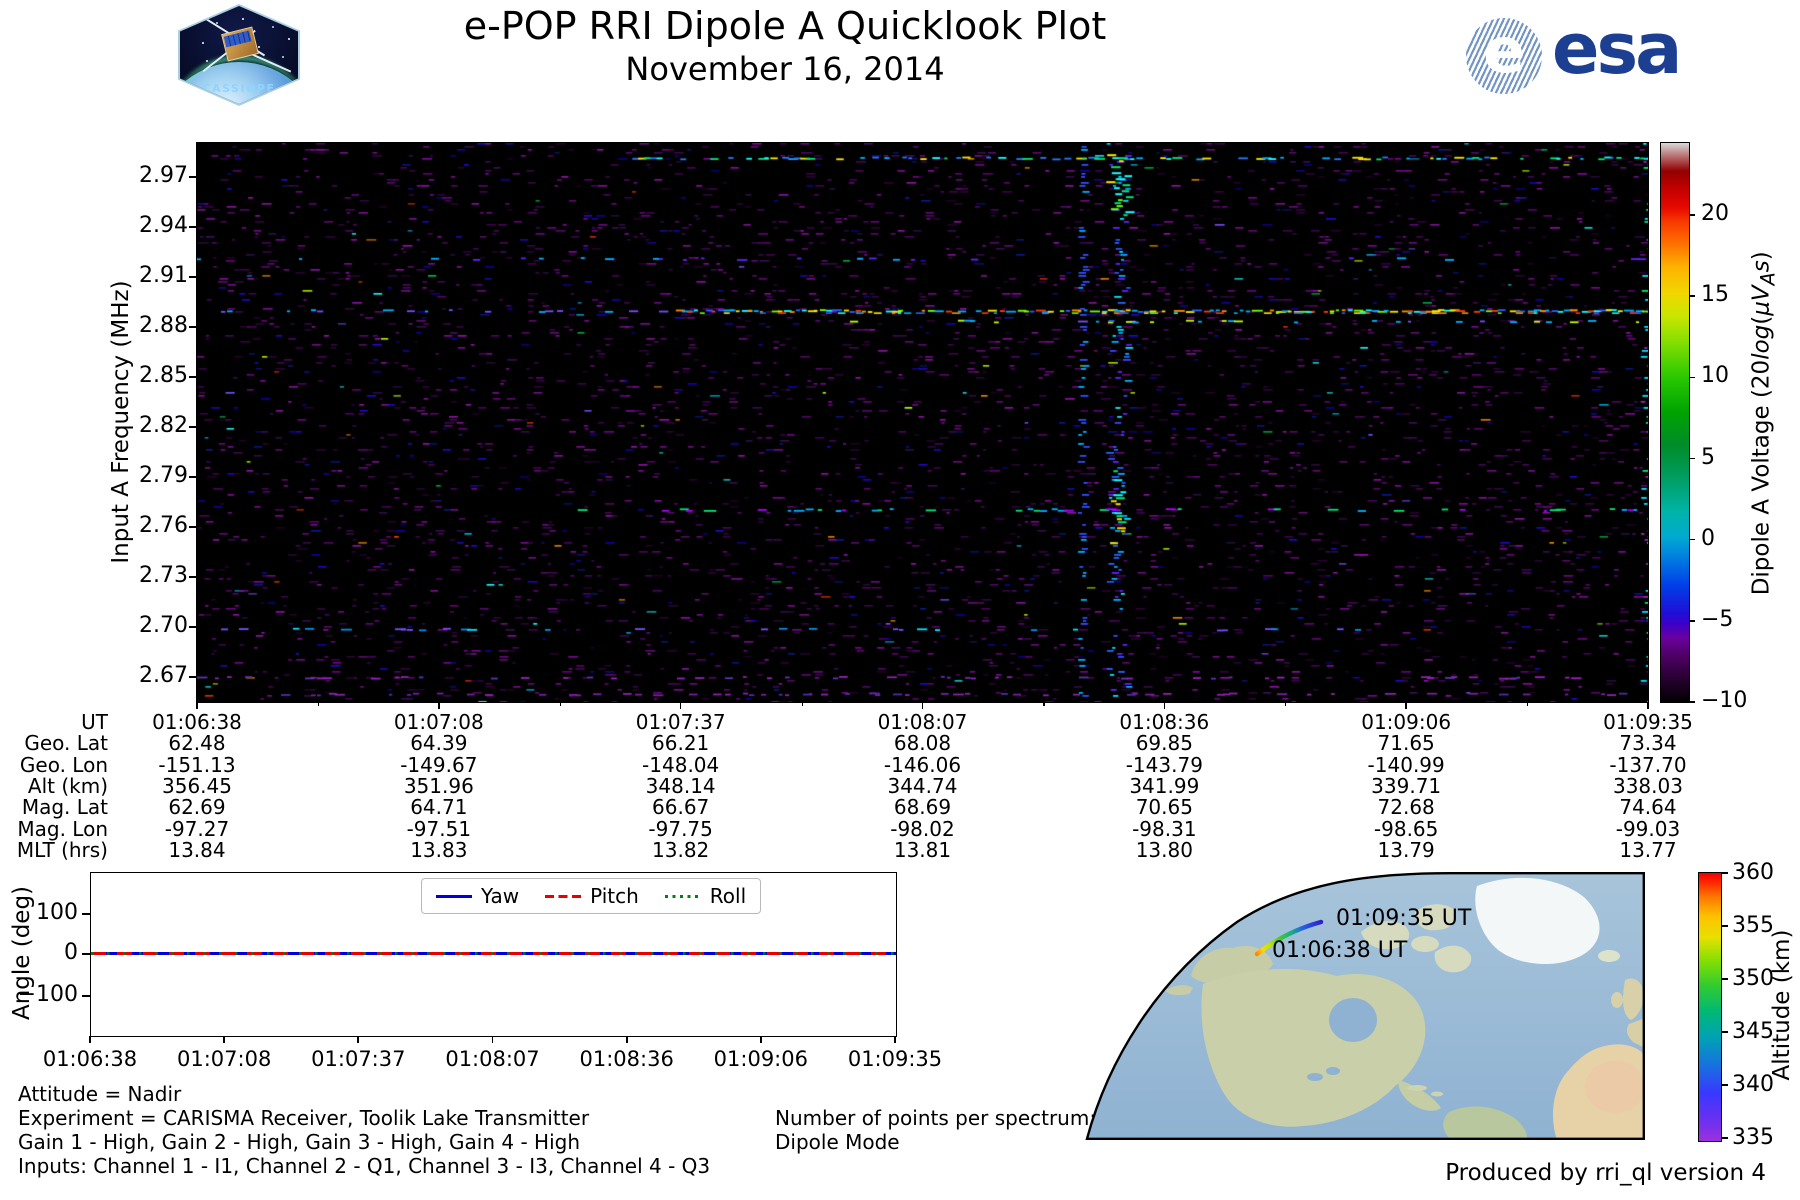 This screenshot has height=1200, width=1800. What do you see at coordinates (1504, 52) in the screenshot?
I see `esa-globe-letter: e` at bounding box center [1504, 52].